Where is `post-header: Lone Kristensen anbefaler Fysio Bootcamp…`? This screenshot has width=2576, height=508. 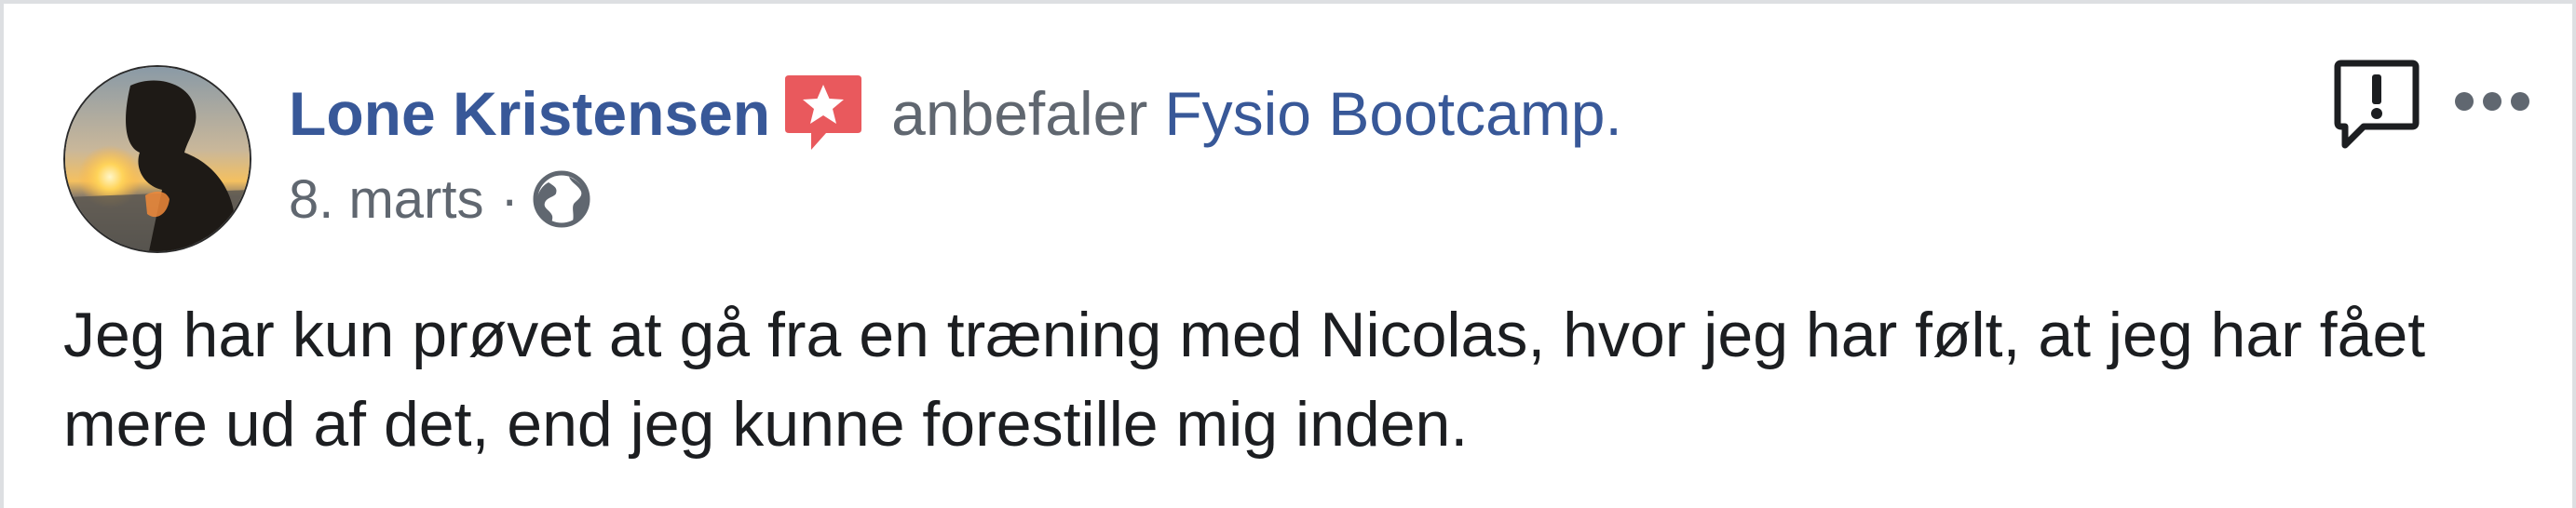
post-header: Lone Kristensen anbefaler Fysio Bootcamp… is located at coordinates (955, 114).